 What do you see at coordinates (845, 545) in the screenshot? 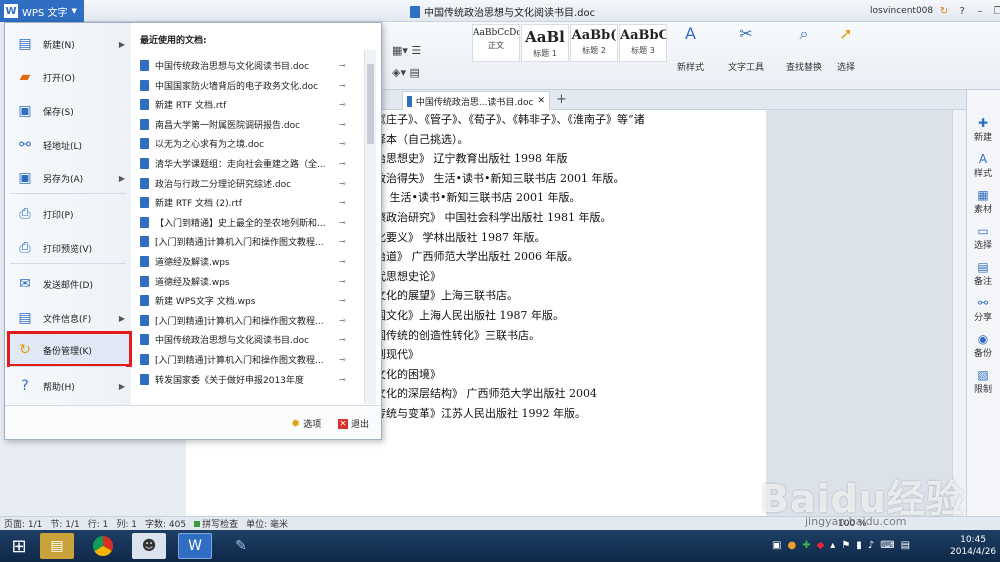
I see `tray-flag-icon: ⚑` at bounding box center [845, 545].